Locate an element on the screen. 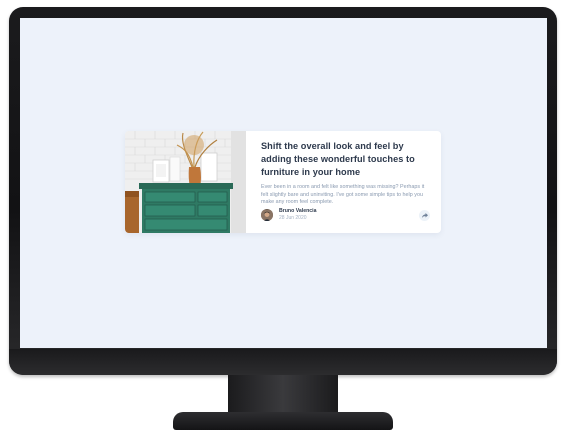 The image size is (565, 434). share-button is located at coordinates (424, 215).